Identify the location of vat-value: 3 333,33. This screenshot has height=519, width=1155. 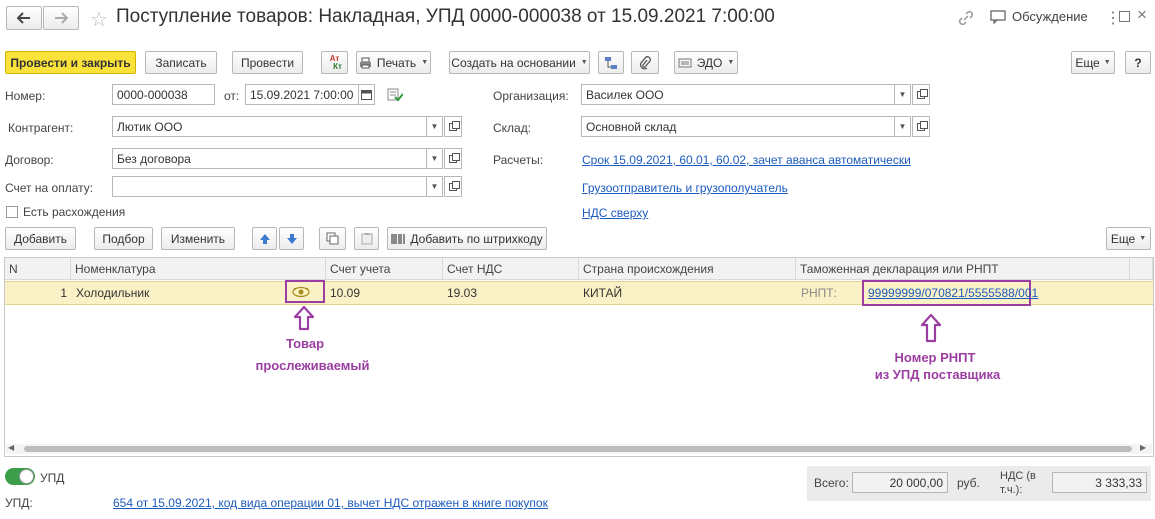
(1099, 482).